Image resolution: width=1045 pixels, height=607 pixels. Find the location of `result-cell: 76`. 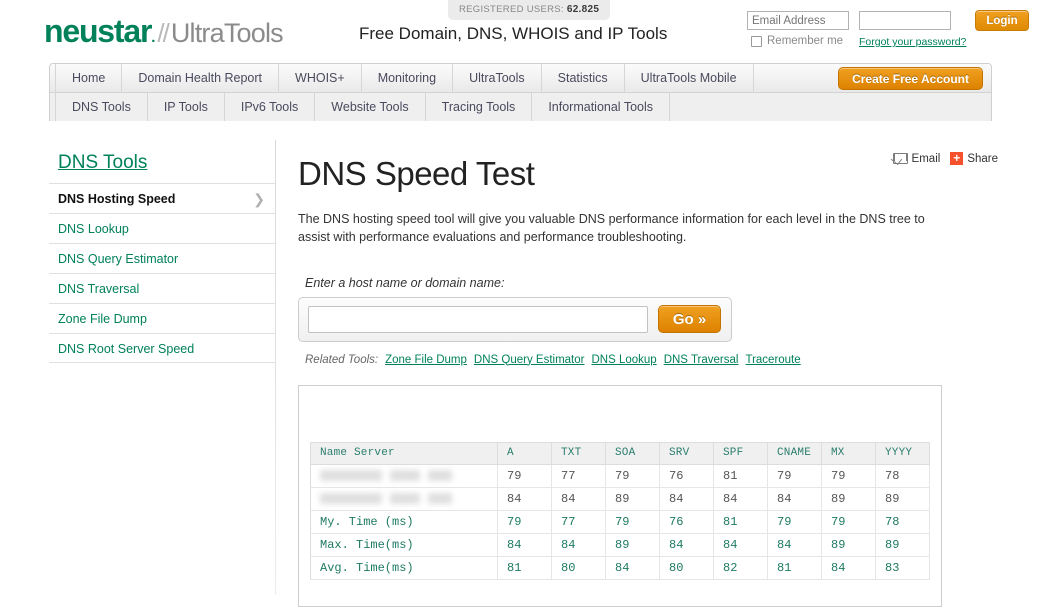

result-cell: 76 is located at coordinates (686, 522).